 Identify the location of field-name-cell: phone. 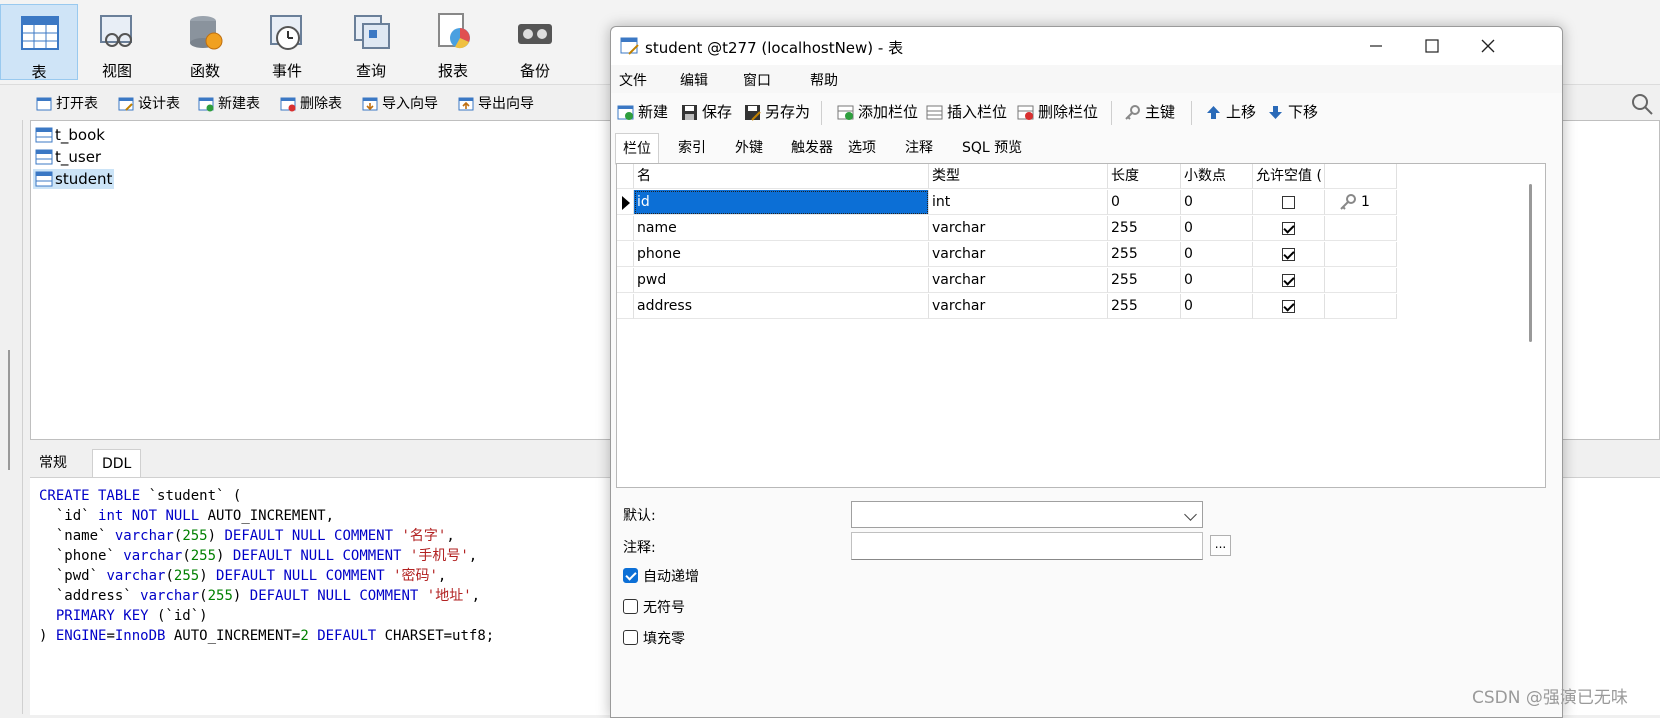
(781, 254).